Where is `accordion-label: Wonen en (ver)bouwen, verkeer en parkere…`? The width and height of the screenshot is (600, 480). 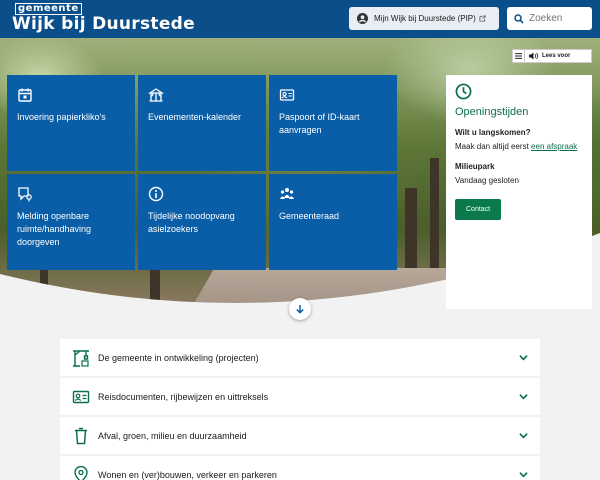
accordion-label: Wonen en (ver)bouwen, verkeer en parkere… is located at coordinates (187, 474).